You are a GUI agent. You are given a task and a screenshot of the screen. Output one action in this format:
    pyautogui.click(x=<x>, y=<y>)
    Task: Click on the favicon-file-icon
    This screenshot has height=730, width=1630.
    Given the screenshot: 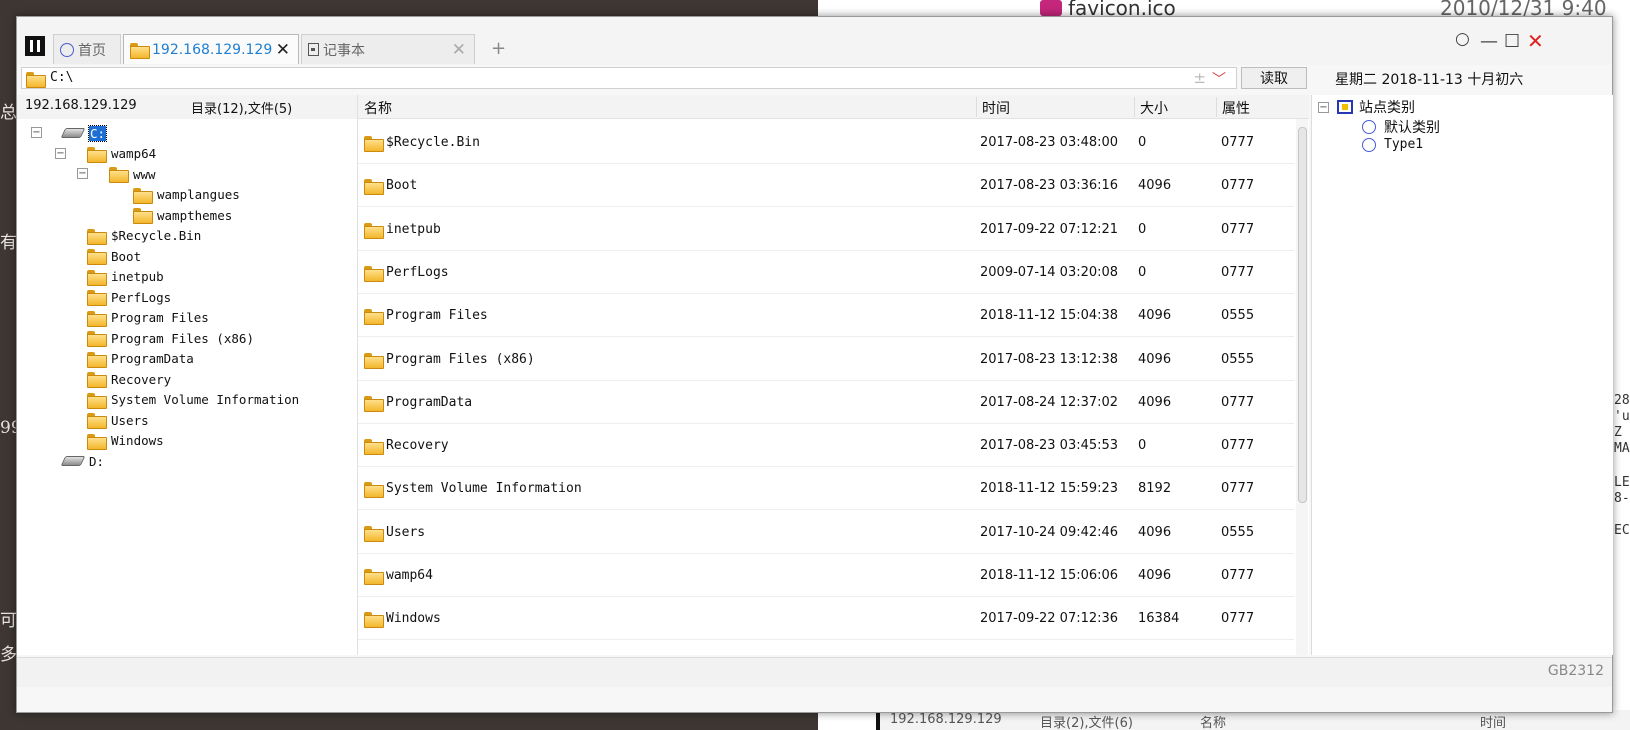 What is the action you would take?
    pyautogui.click(x=1051, y=8)
    